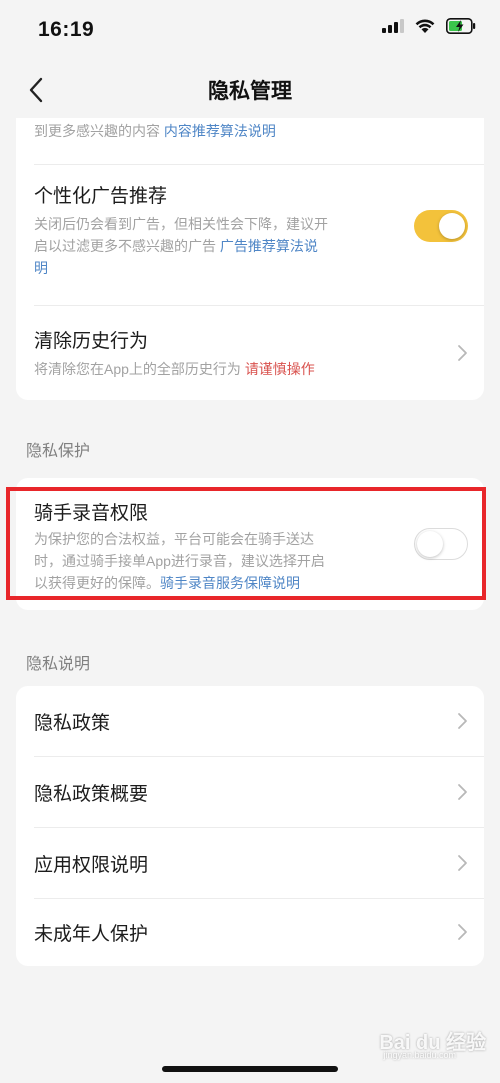 Image resolution: width=500 pixels, height=1083 pixels. I want to click on page-title: 隐私管理, so click(250, 91).